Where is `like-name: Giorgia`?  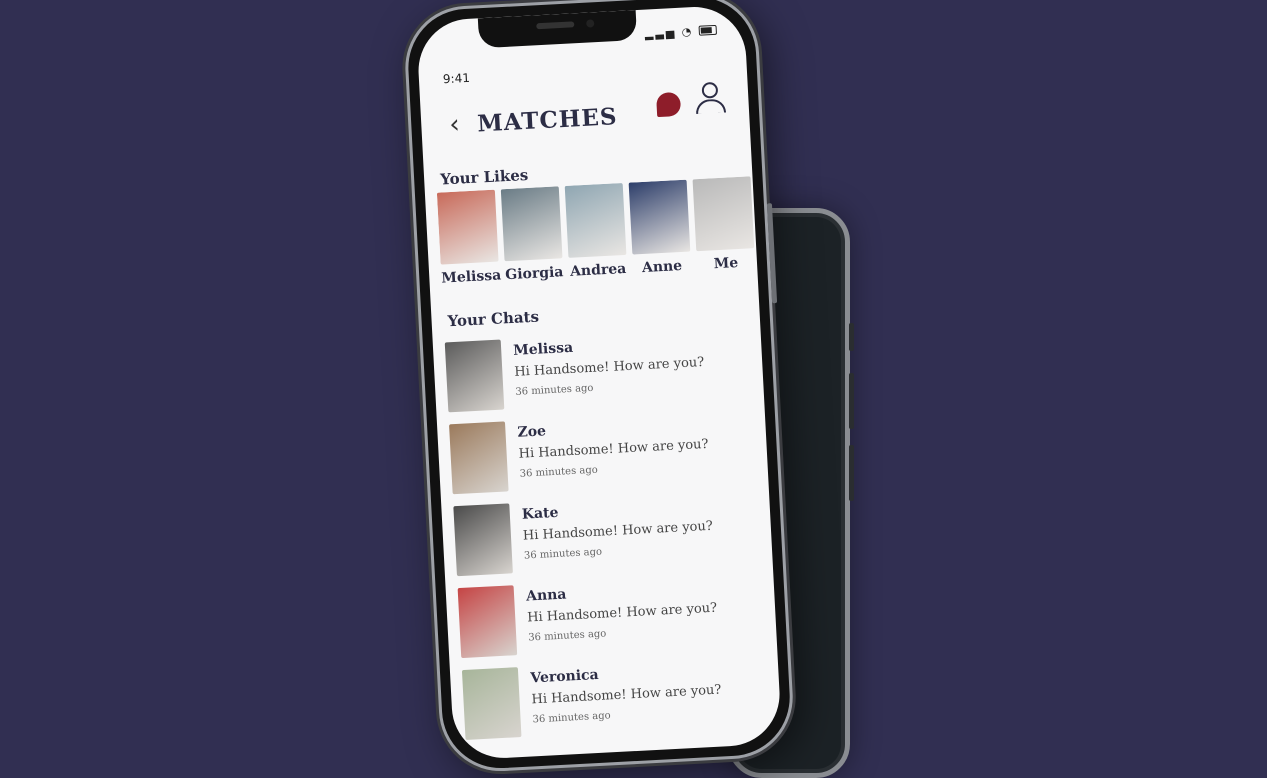 like-name: Giorgia is located at coordinates (534, 274).